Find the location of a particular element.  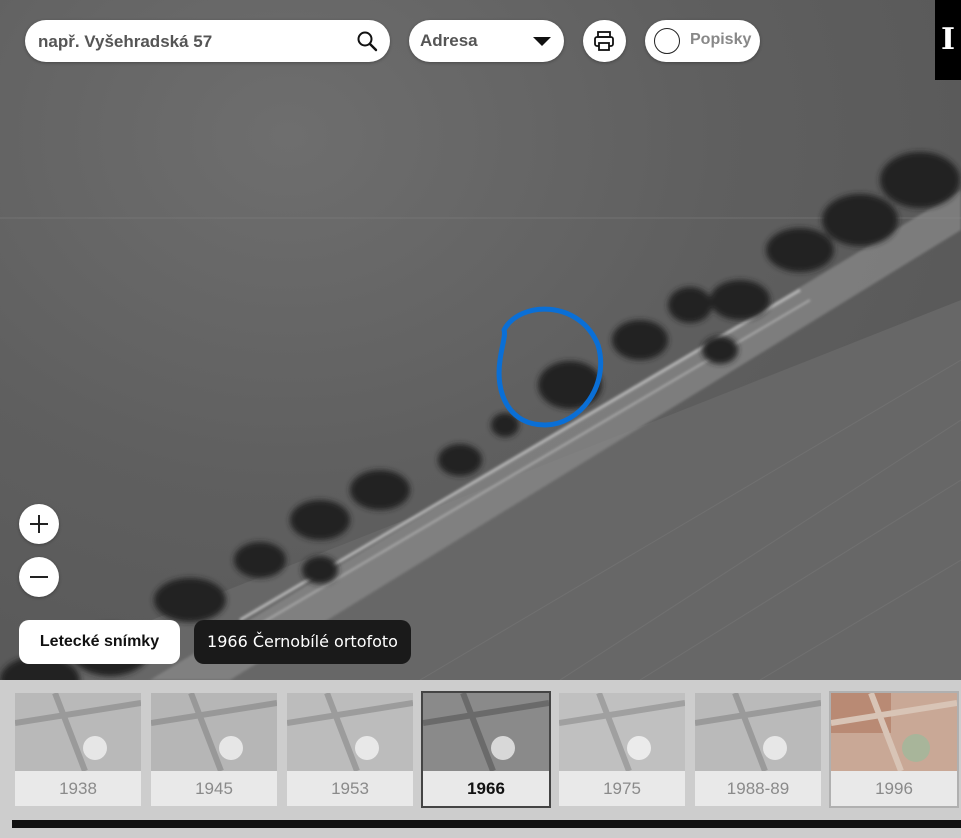

year-thumb-1966: 1966 is located at coordinates (486, 749).